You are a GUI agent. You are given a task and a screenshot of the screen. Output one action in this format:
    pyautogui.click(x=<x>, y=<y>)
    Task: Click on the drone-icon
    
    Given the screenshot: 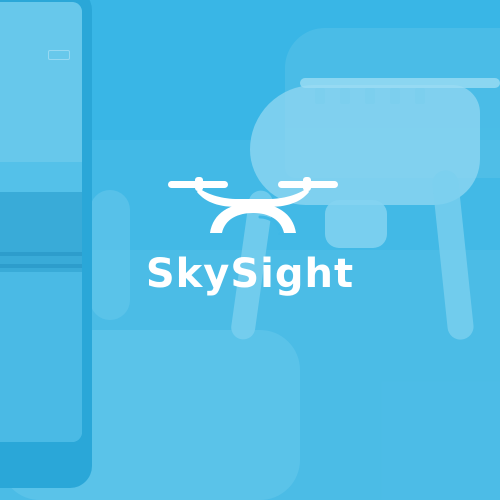 What is the action you would take?
    pyautogui.click(x=253, y=206)
    